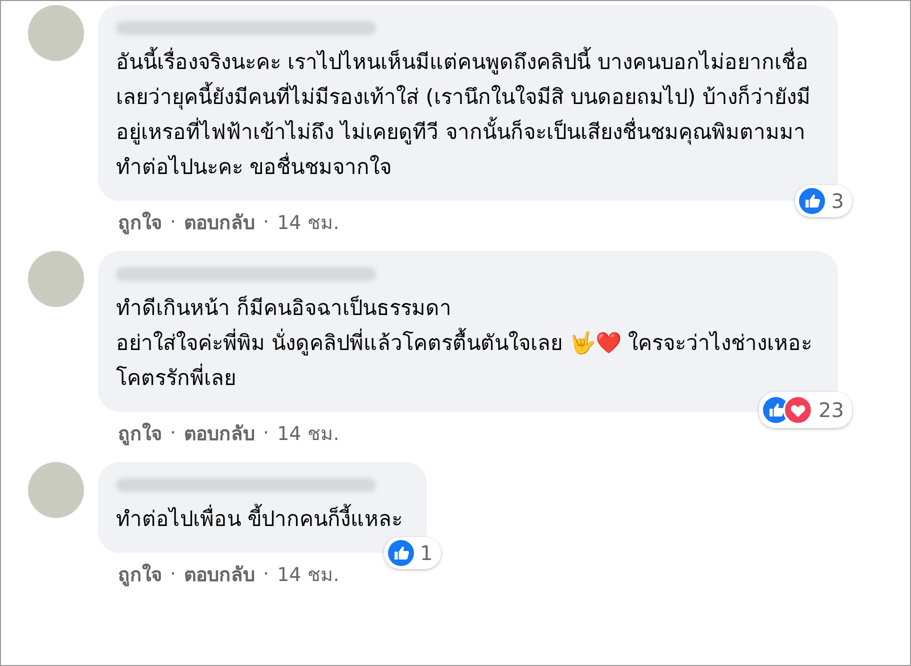 The width and height of the screenshot is (911, 666). I want to click on reaction-badge: 1, so click(412, 553).